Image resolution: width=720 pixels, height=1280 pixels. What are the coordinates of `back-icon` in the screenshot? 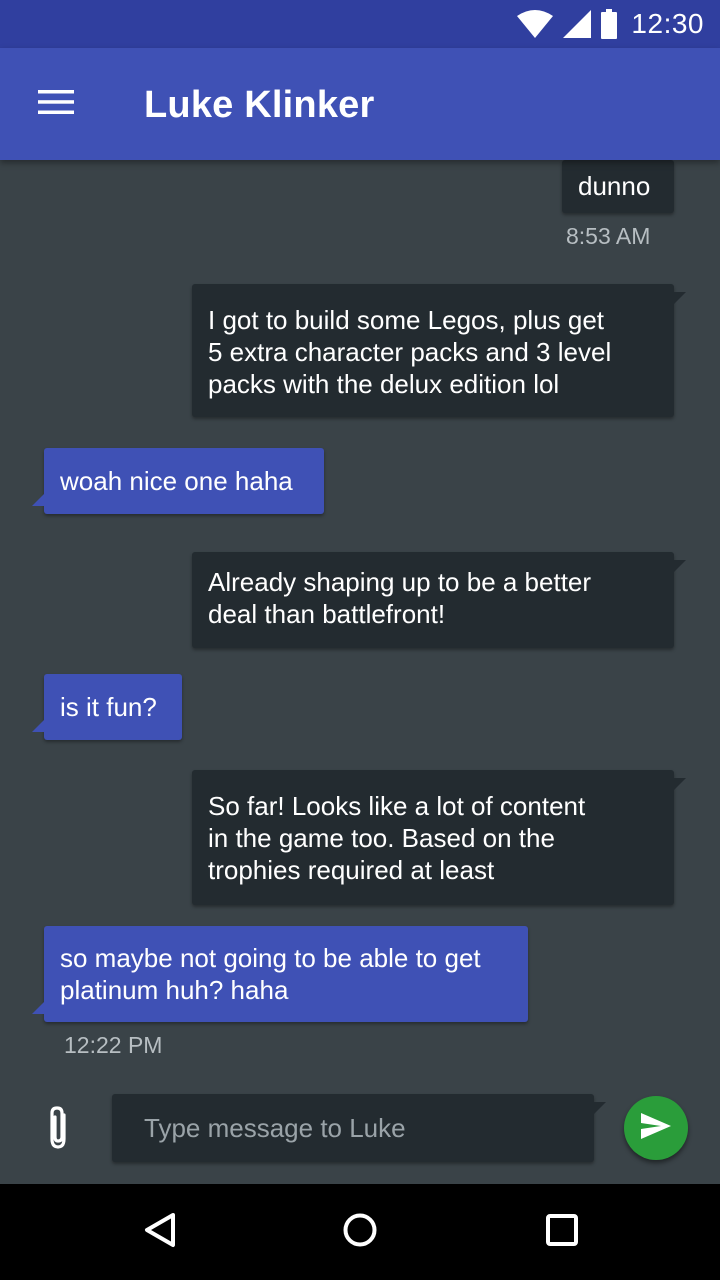 It's located at (160, 1232).